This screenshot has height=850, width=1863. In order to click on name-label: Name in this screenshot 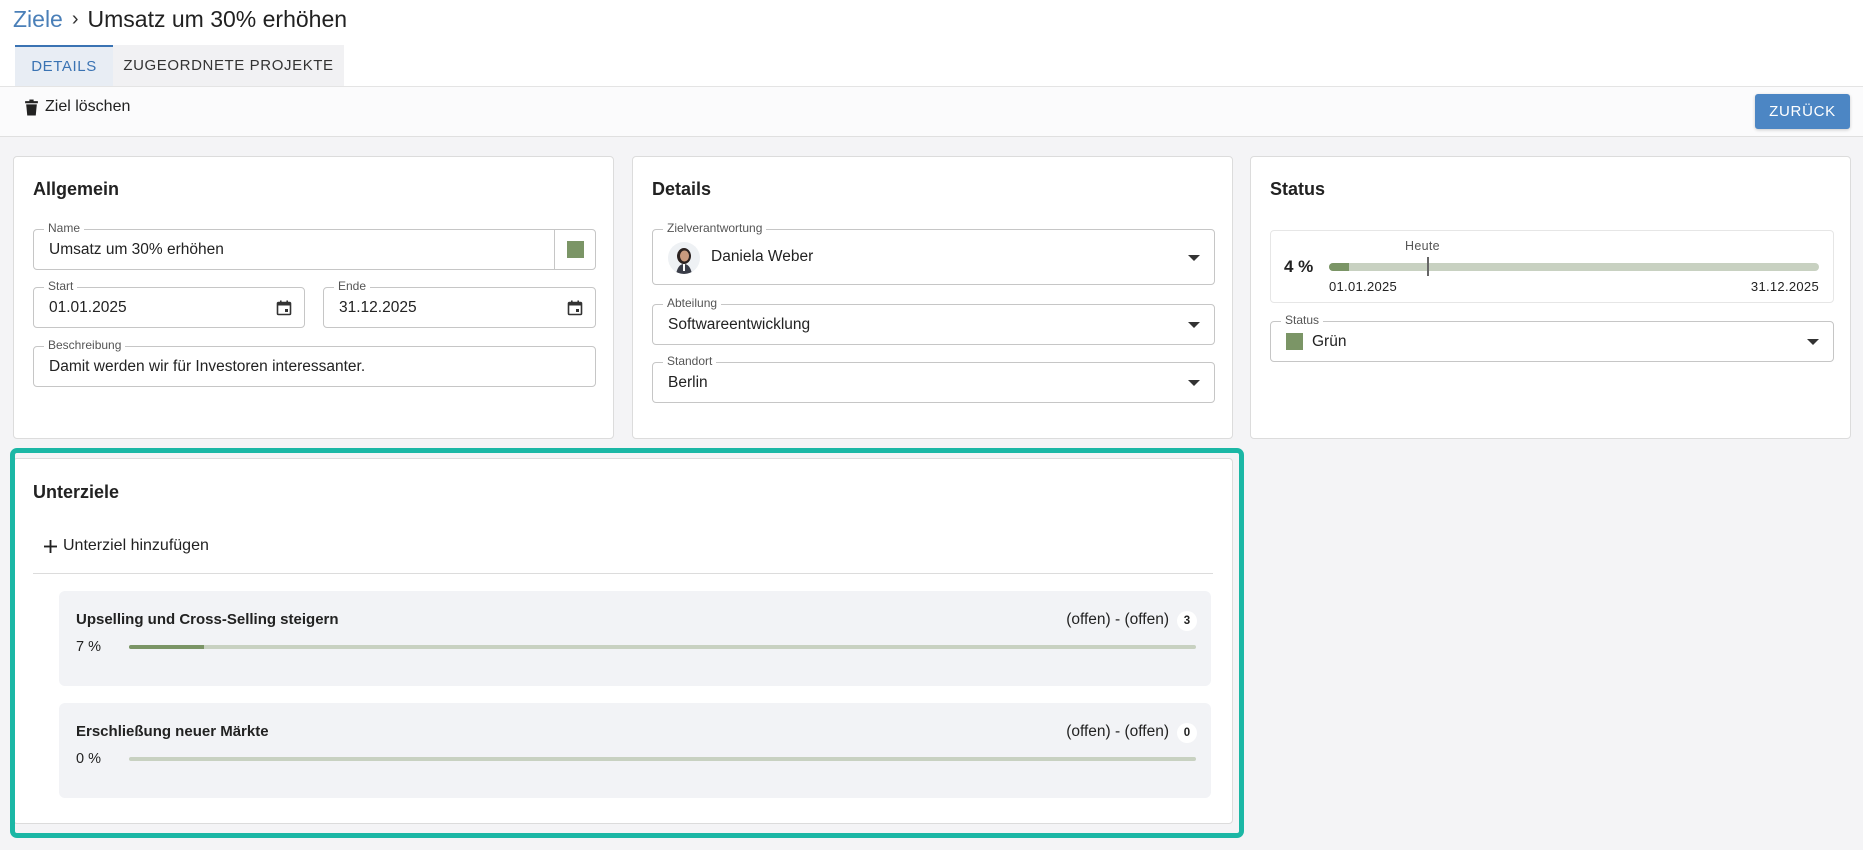, I will do `click(64, 228)`.